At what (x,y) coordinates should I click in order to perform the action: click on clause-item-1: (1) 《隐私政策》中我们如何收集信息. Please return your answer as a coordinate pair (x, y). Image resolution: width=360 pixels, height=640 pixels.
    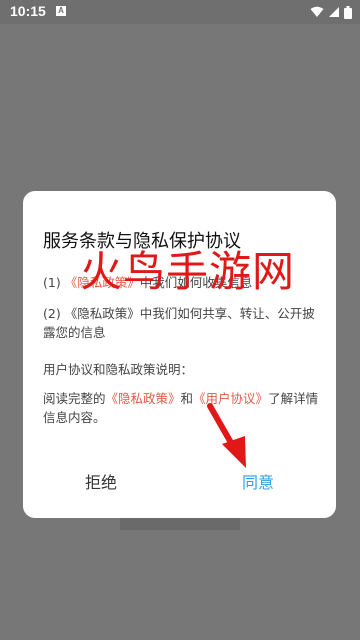
    Looking at the image, I should click on (181, 282).